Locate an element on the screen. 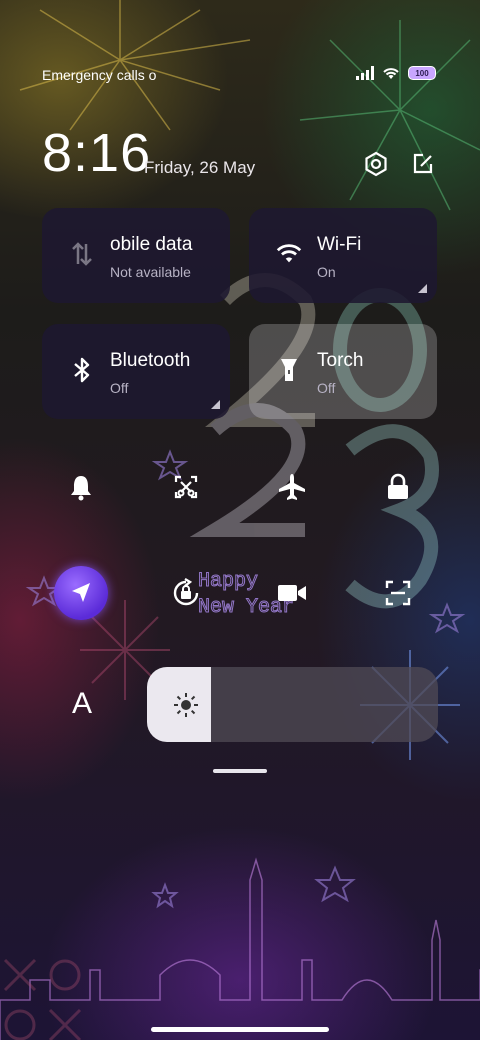 The height and width of the screenshot is (1040, 480). toggle-location is located at coordinates (81, 593).